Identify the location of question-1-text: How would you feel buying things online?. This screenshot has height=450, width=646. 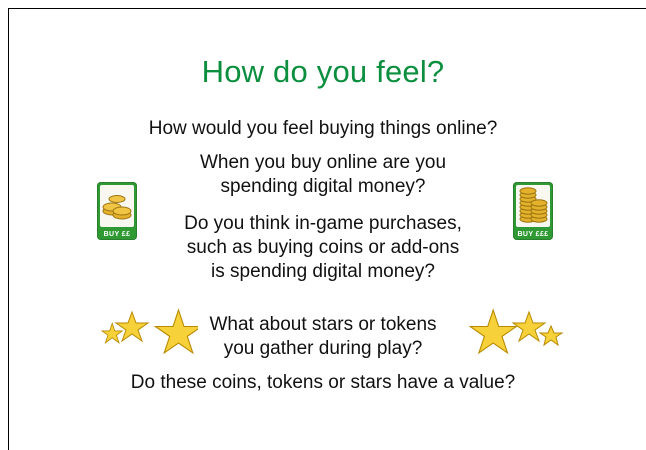
(323, 128).